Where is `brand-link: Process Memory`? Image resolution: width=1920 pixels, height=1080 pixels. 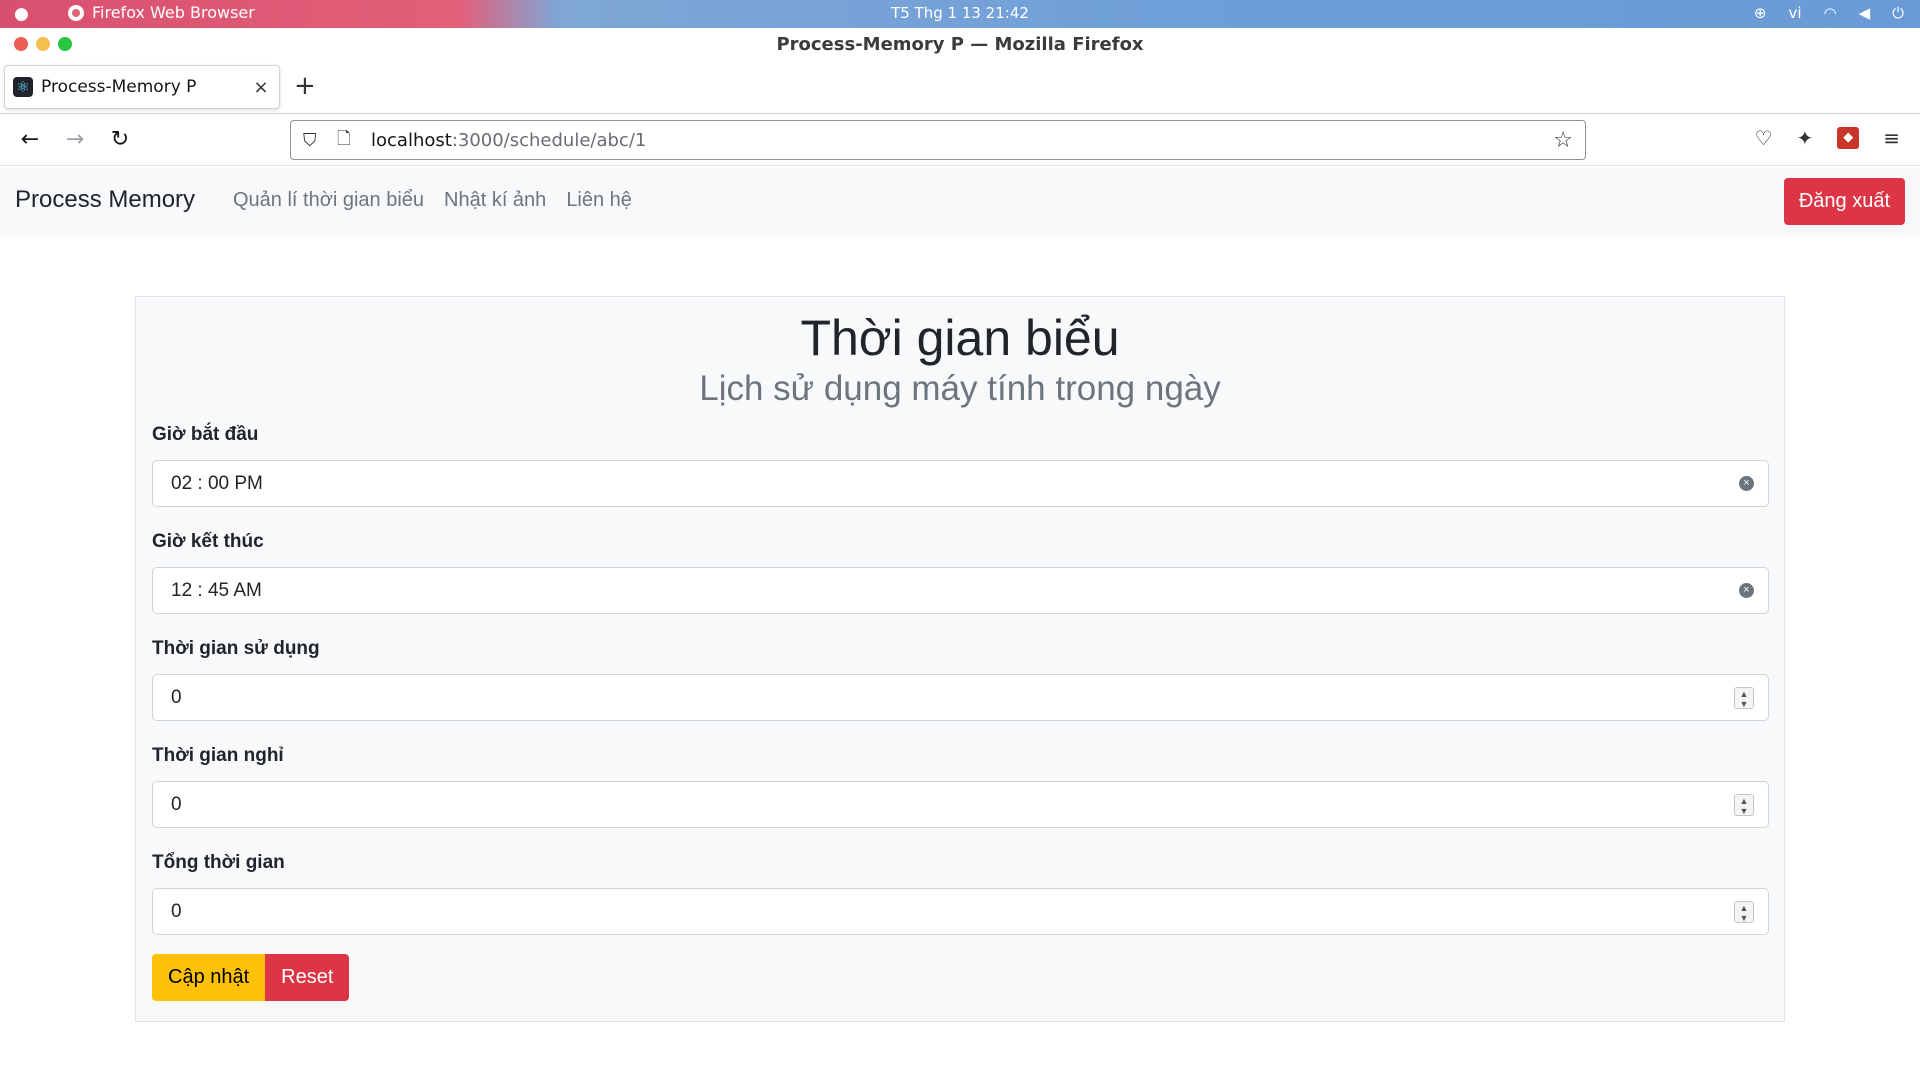 brand-link: Process Memory is located at coordinates (105, 200).